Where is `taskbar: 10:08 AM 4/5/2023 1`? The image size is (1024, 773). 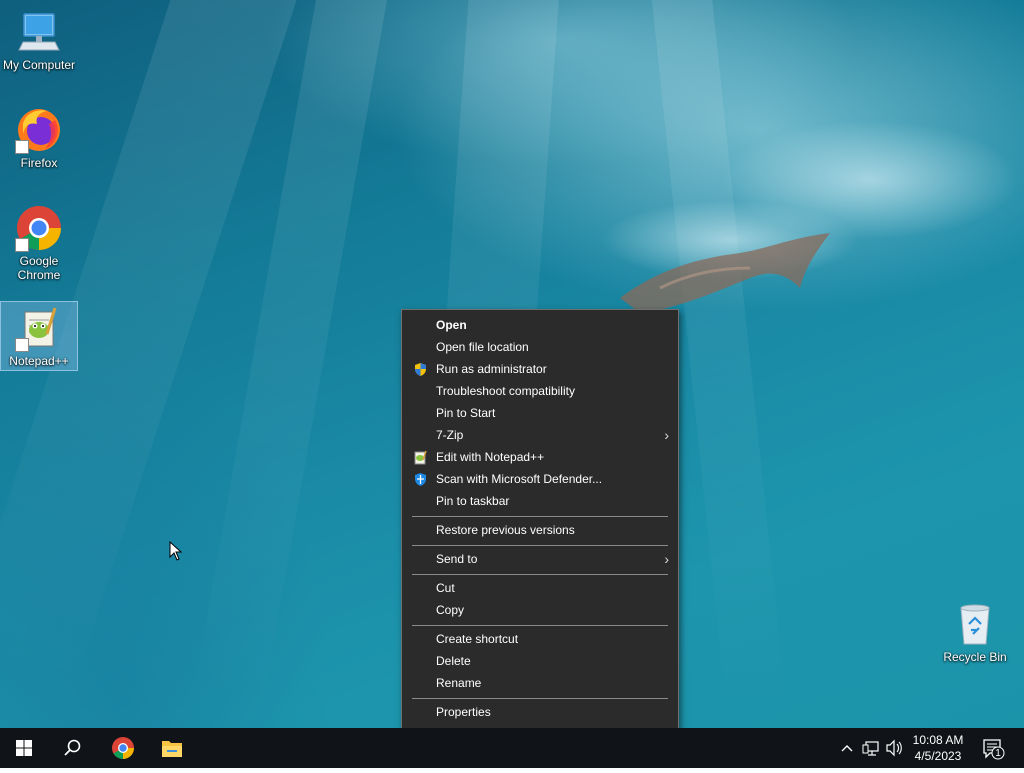 taskbar: 10:08 AM 4/5/2023 1 is located at coordinates (512, 748).